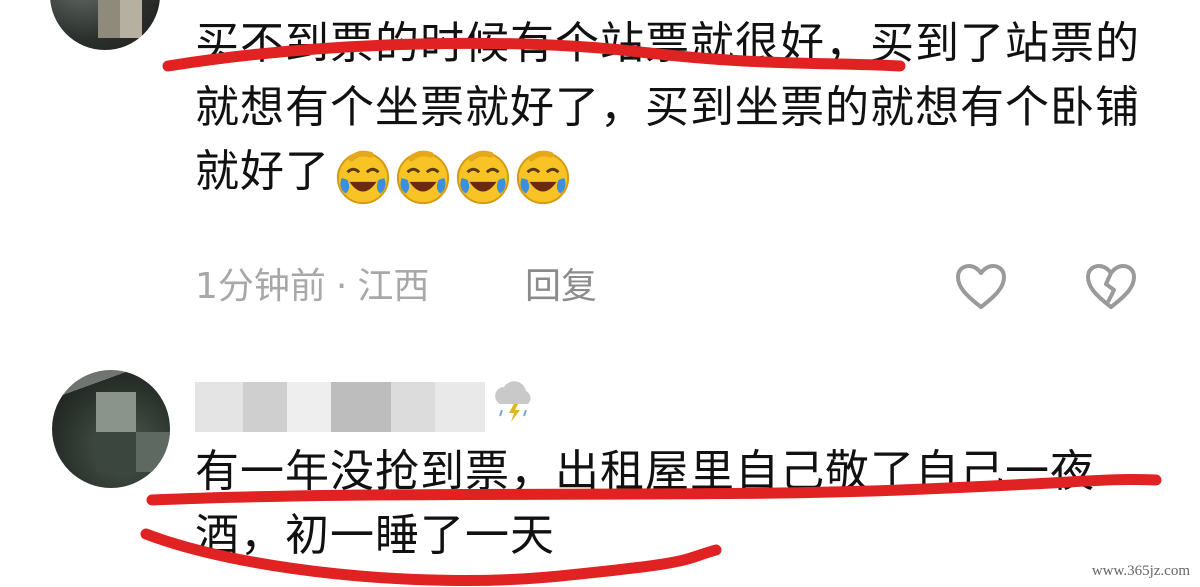 The width and height of the screenshot is (1200, 587). What do you see at coordinates (645, 503) in the screenshot?
I see `comment-text: 有一年没抢到票，出租屋里自己敬了自己一夜酒，初一睡了一天` at bounding box center [645, 503].